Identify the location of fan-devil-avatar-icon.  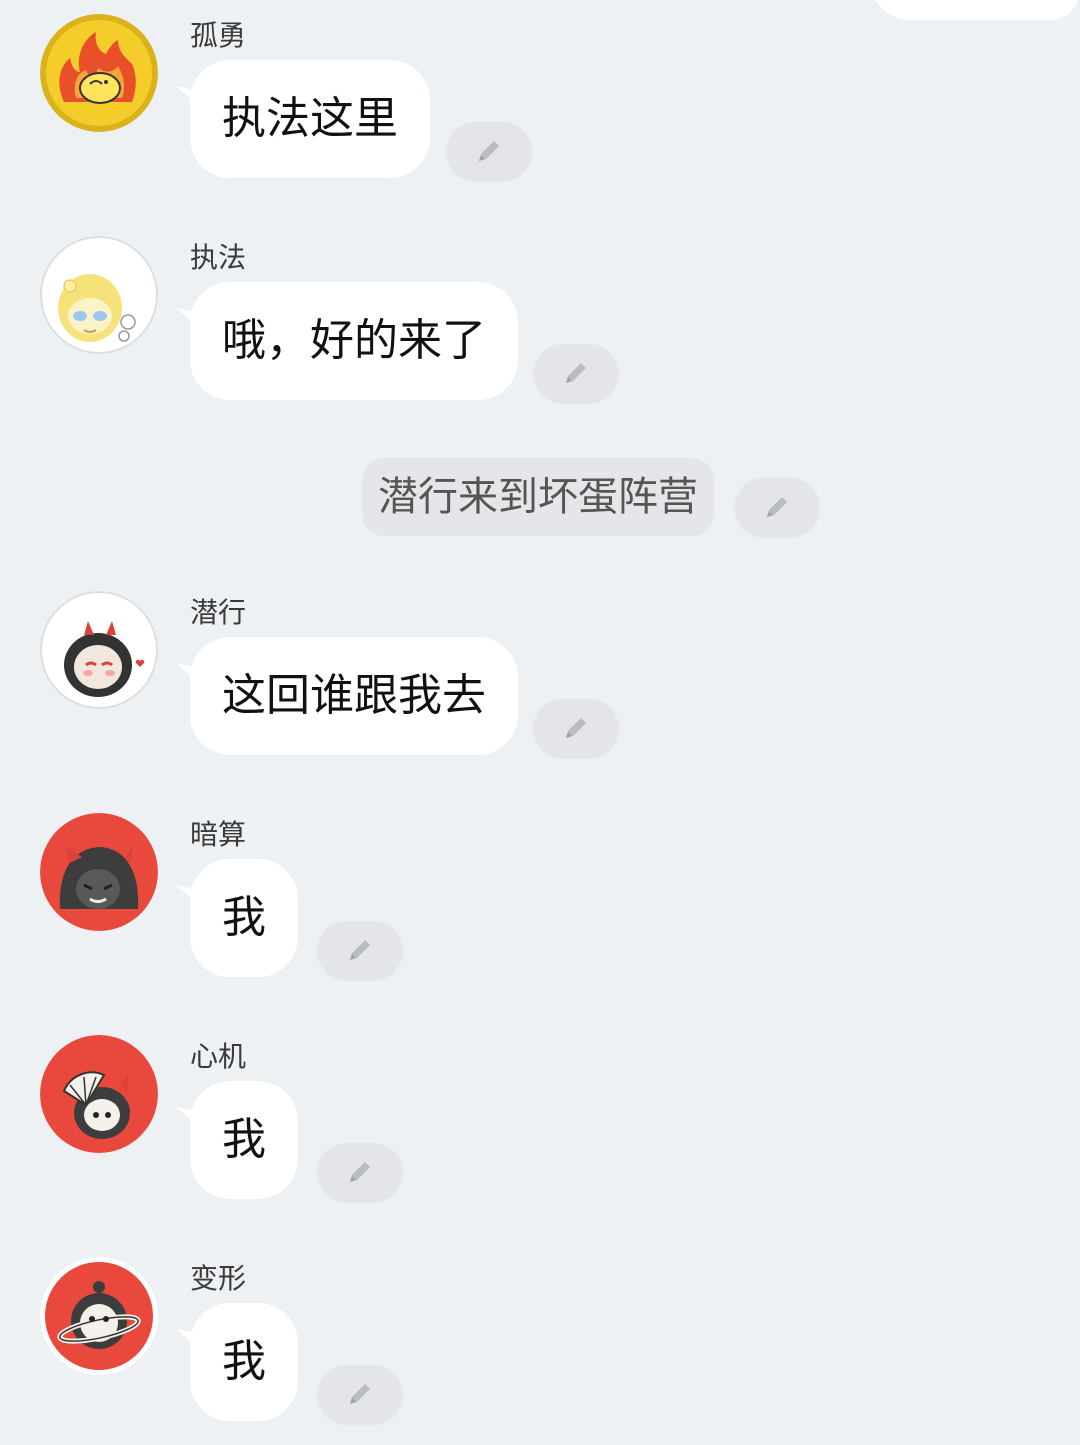
(99, 1094).